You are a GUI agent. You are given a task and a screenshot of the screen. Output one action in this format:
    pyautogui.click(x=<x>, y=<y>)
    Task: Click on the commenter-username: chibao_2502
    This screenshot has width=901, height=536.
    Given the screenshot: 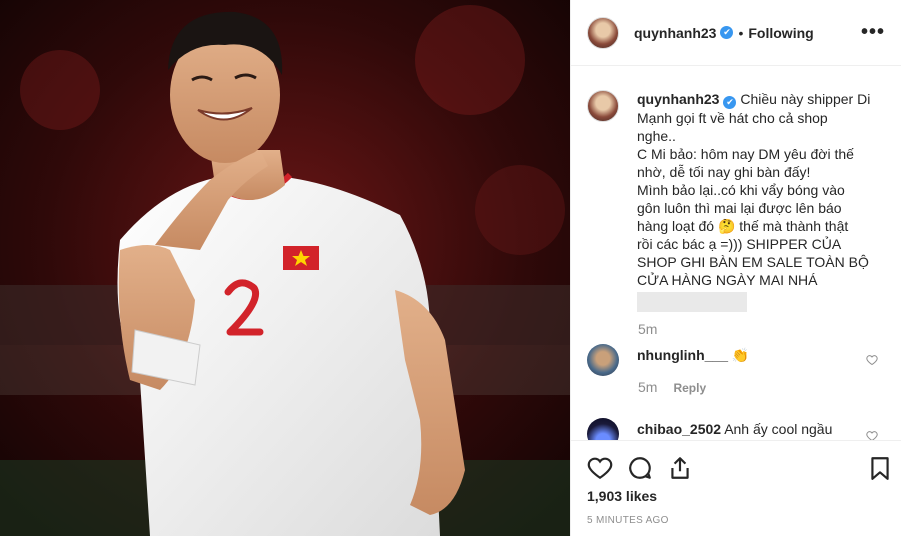 What is the action you would take?
    pyautogui.click(x=679, y=429)
    